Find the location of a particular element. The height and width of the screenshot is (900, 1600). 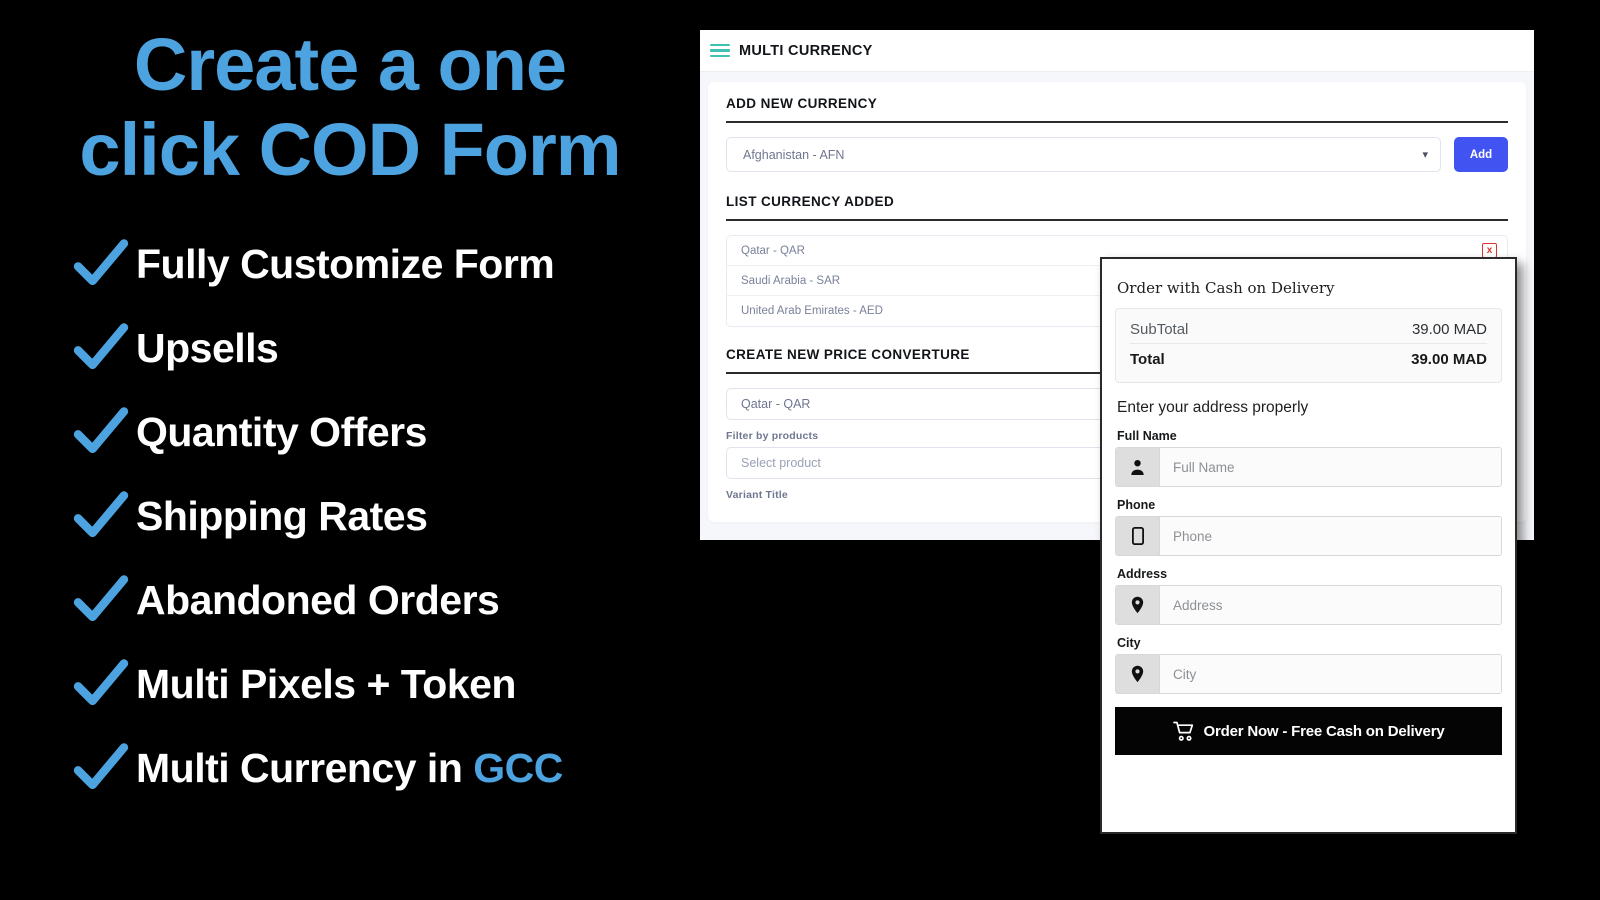

converture-currency-value: Qatar - QAR is located at coordinates (776, 404).